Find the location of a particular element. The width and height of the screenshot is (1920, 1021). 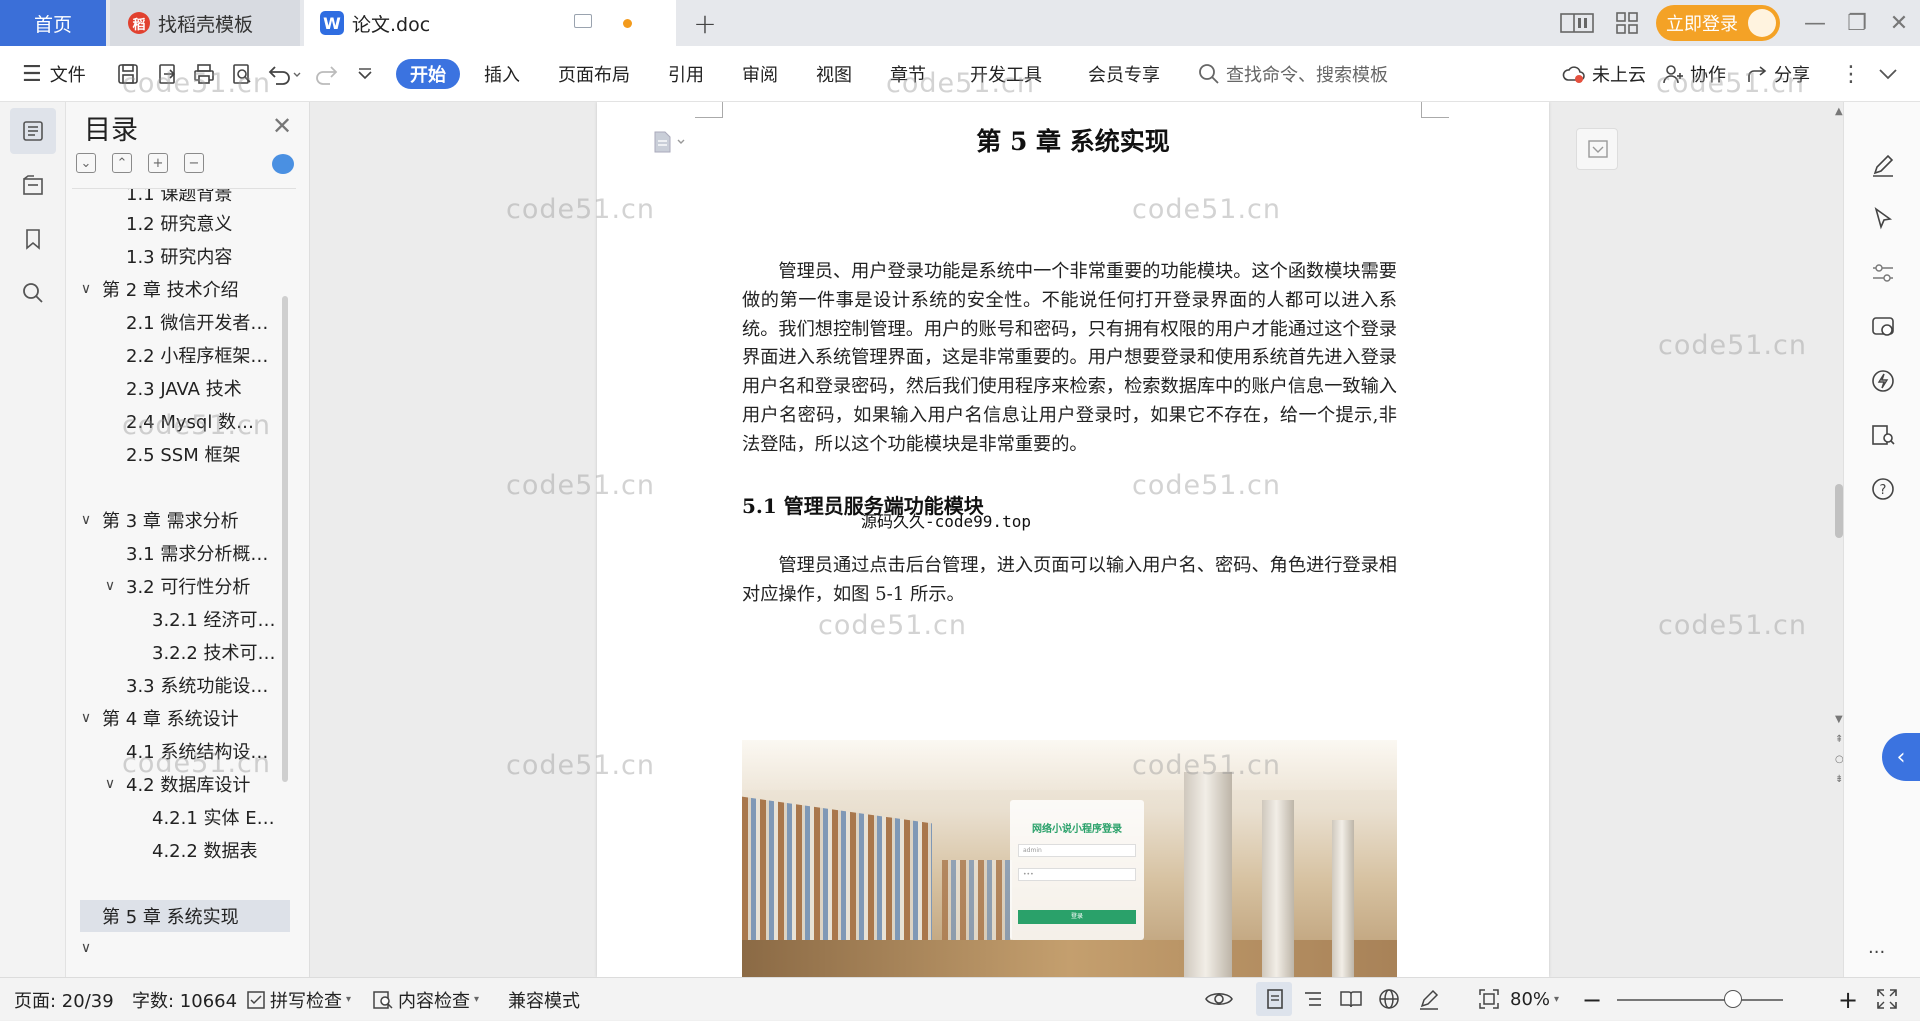

outline-section-item: ∨ 4.2 数据库设计 is located at coordinates (184, 784).